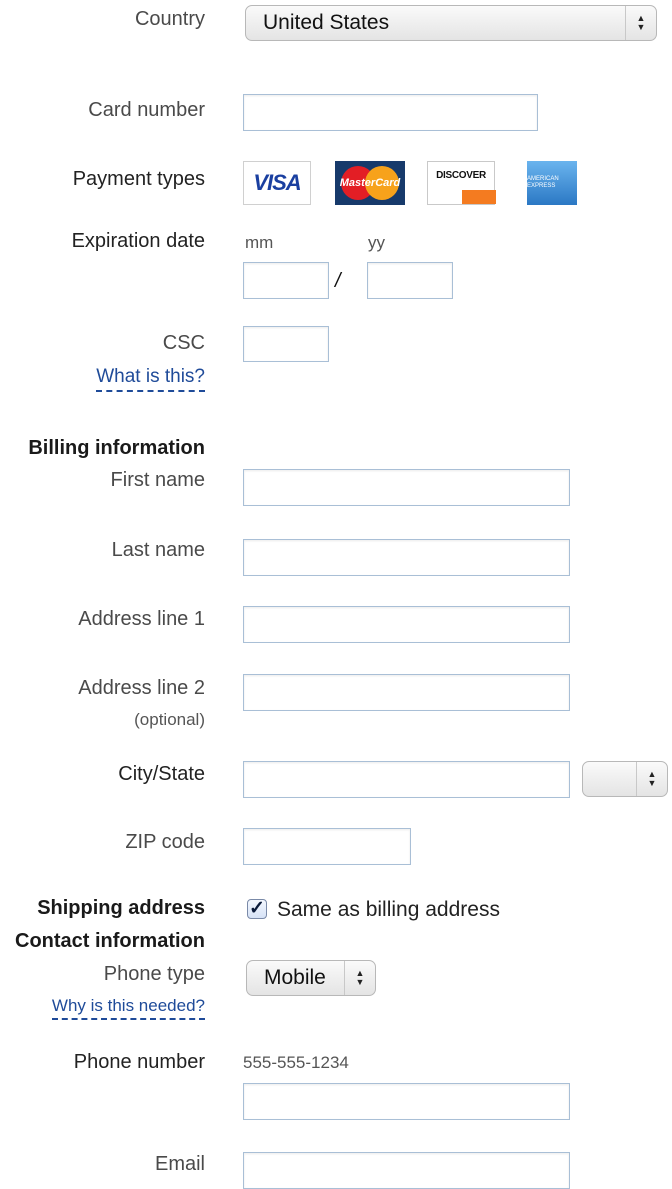  Describe the element at coordinates (406, 624) in the screenshot. I see `address-line-1-input` at that location.